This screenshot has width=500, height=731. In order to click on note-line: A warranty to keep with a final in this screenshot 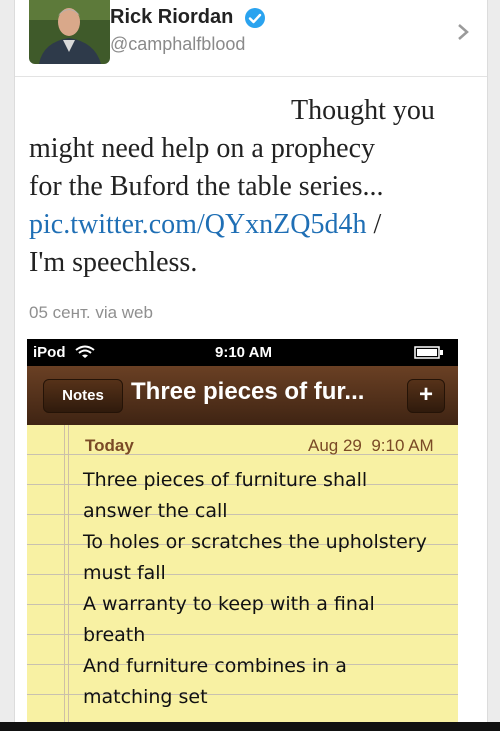, I will do `click(229, 604)`.